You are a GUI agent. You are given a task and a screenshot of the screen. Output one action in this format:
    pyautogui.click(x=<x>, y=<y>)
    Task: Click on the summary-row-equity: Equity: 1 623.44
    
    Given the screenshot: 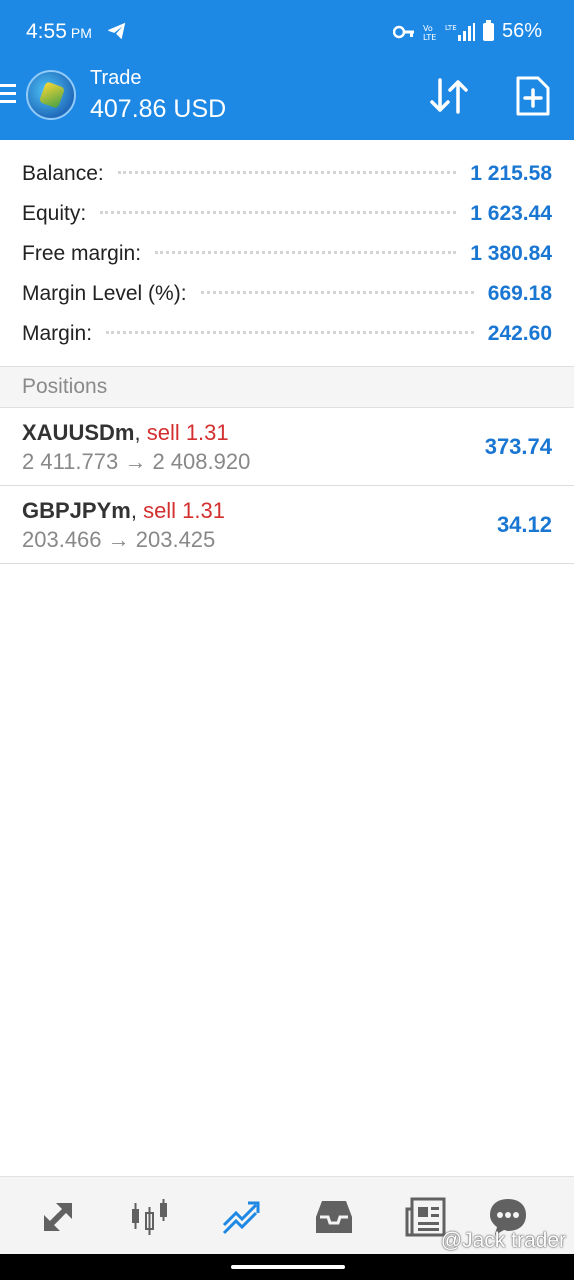 What is the action you would take?
    pyautogui.click(x=287, y=214)
    